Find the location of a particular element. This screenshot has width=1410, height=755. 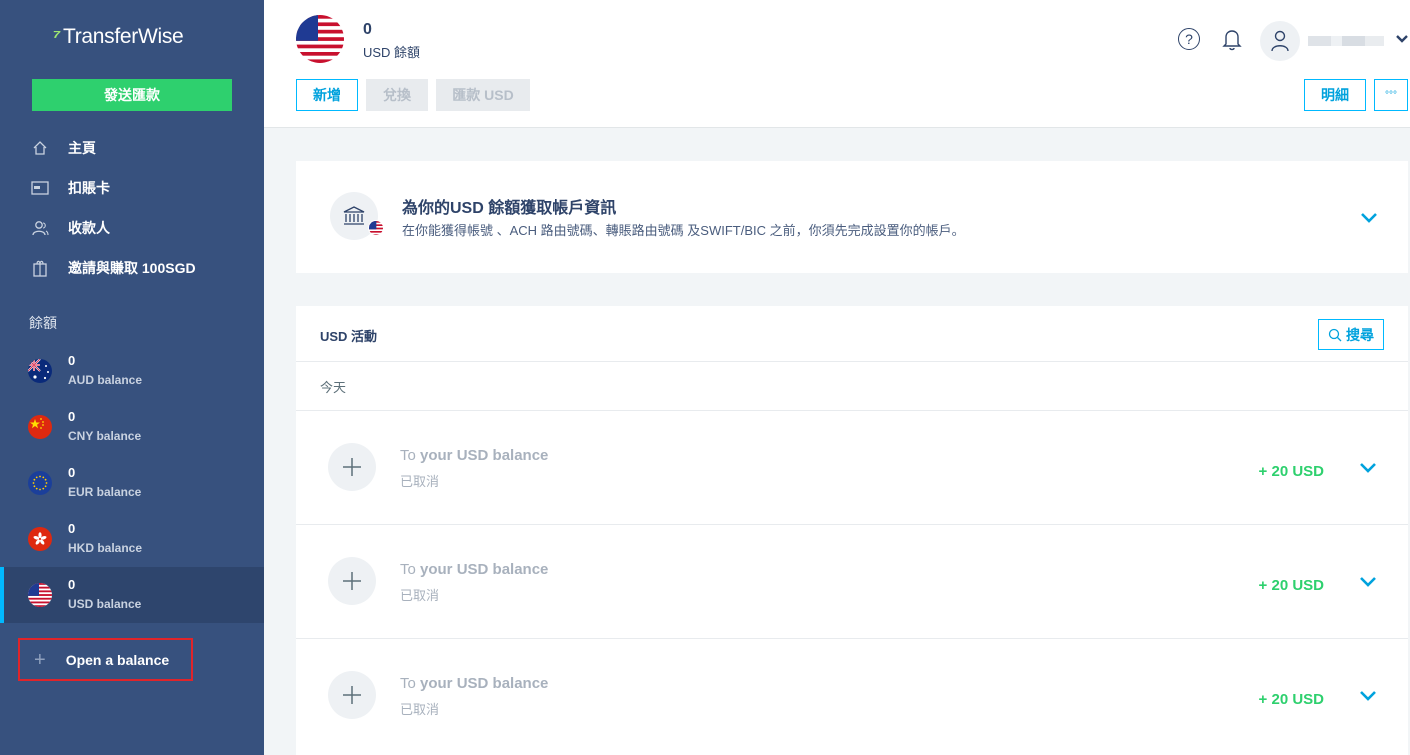

nav-debit-card-label: 扣賬卡 is located at coordinates (89, 188).